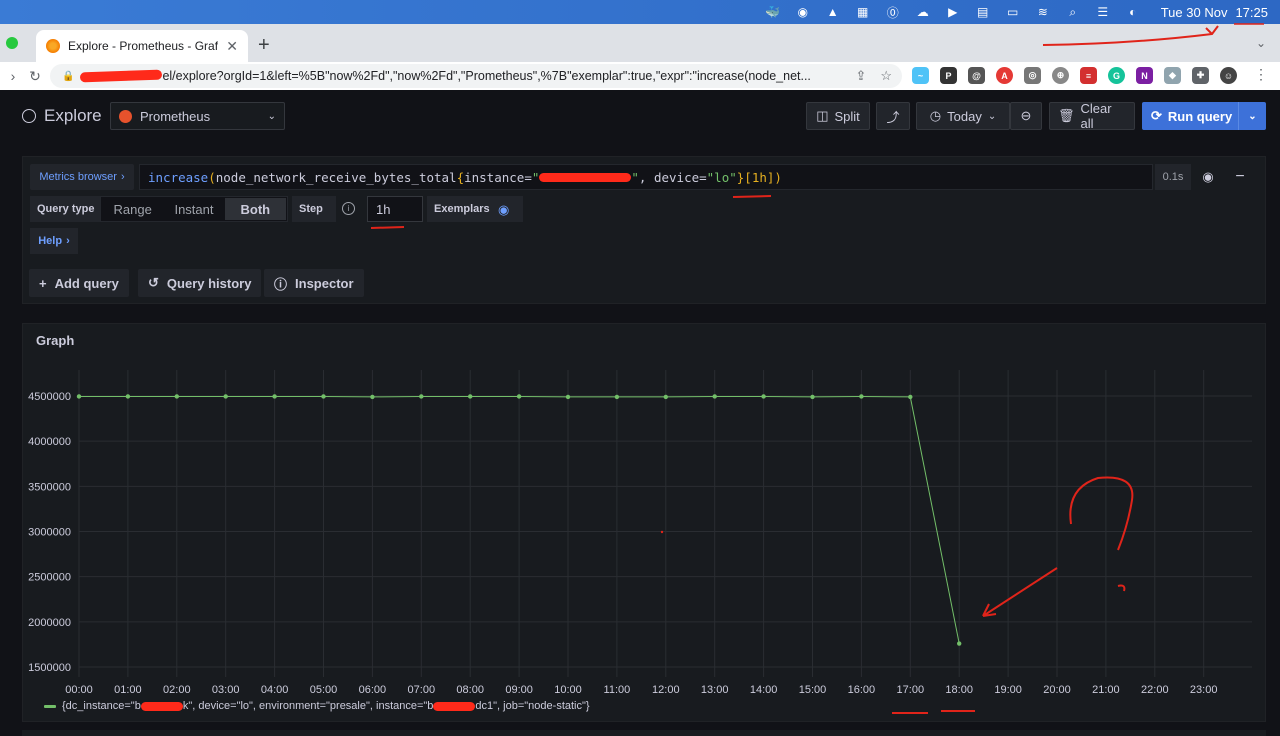 This screenshot has height=736, width=1280. I want to click on x-tick-label: 02:00, so click(177, 690).